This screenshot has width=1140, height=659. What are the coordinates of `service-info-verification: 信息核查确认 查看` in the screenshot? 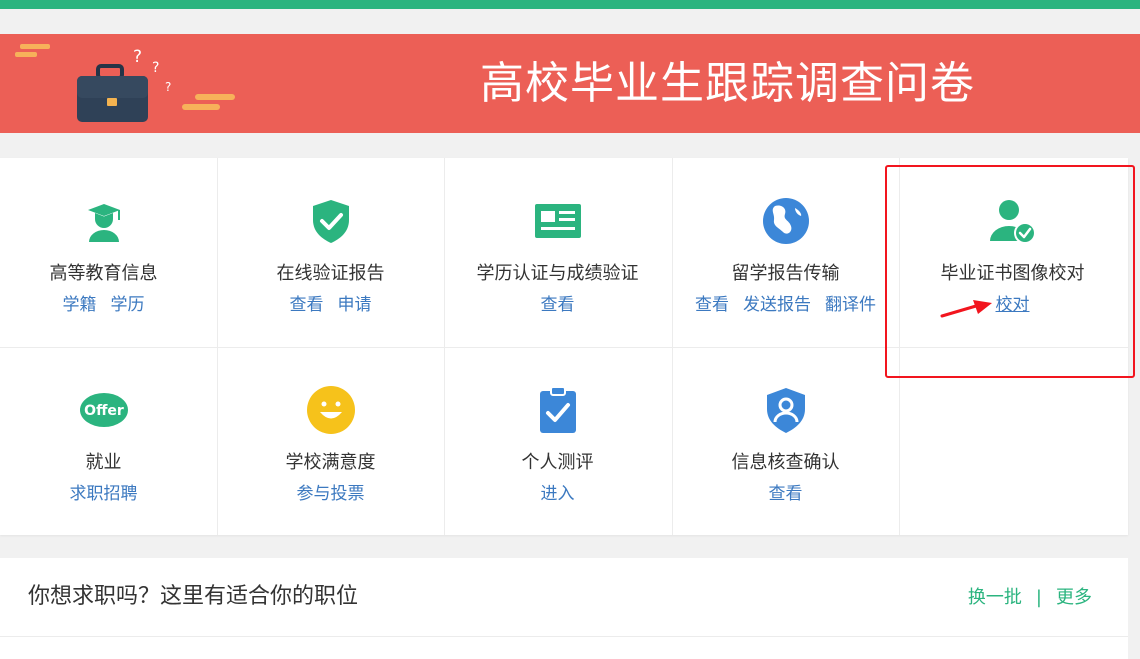 It's located at (785, 441).